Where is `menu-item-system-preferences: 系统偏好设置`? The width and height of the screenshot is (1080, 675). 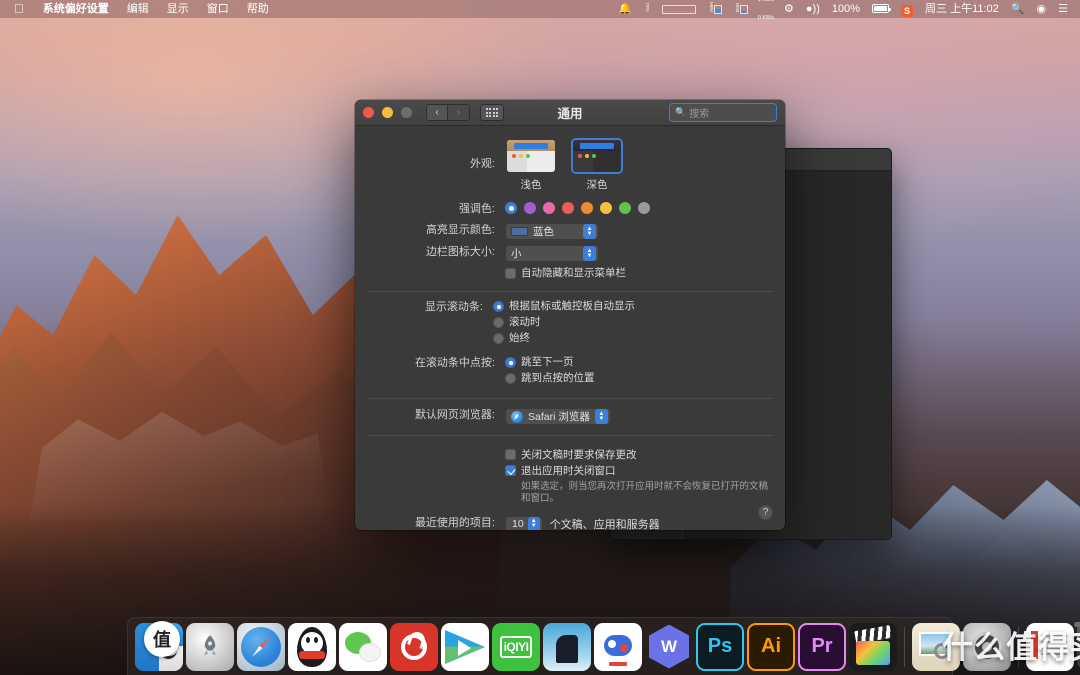
menu-item-system-preferences: 系统偏好设置 is located at coordinates (76, 9).